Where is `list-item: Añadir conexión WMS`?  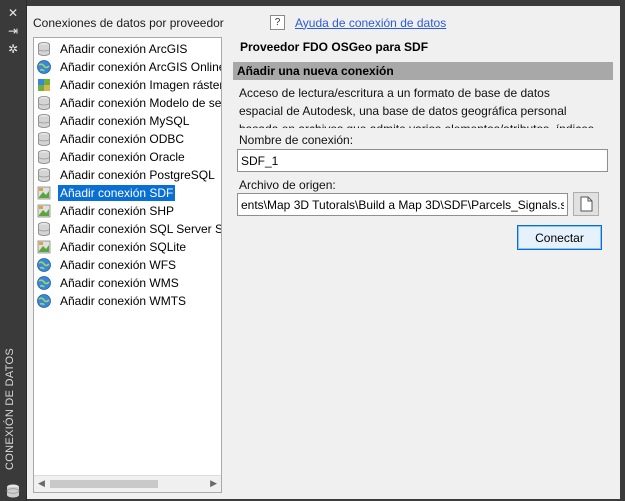 list-item: Añadir conexión WMS is located at coordinates (108, 283).